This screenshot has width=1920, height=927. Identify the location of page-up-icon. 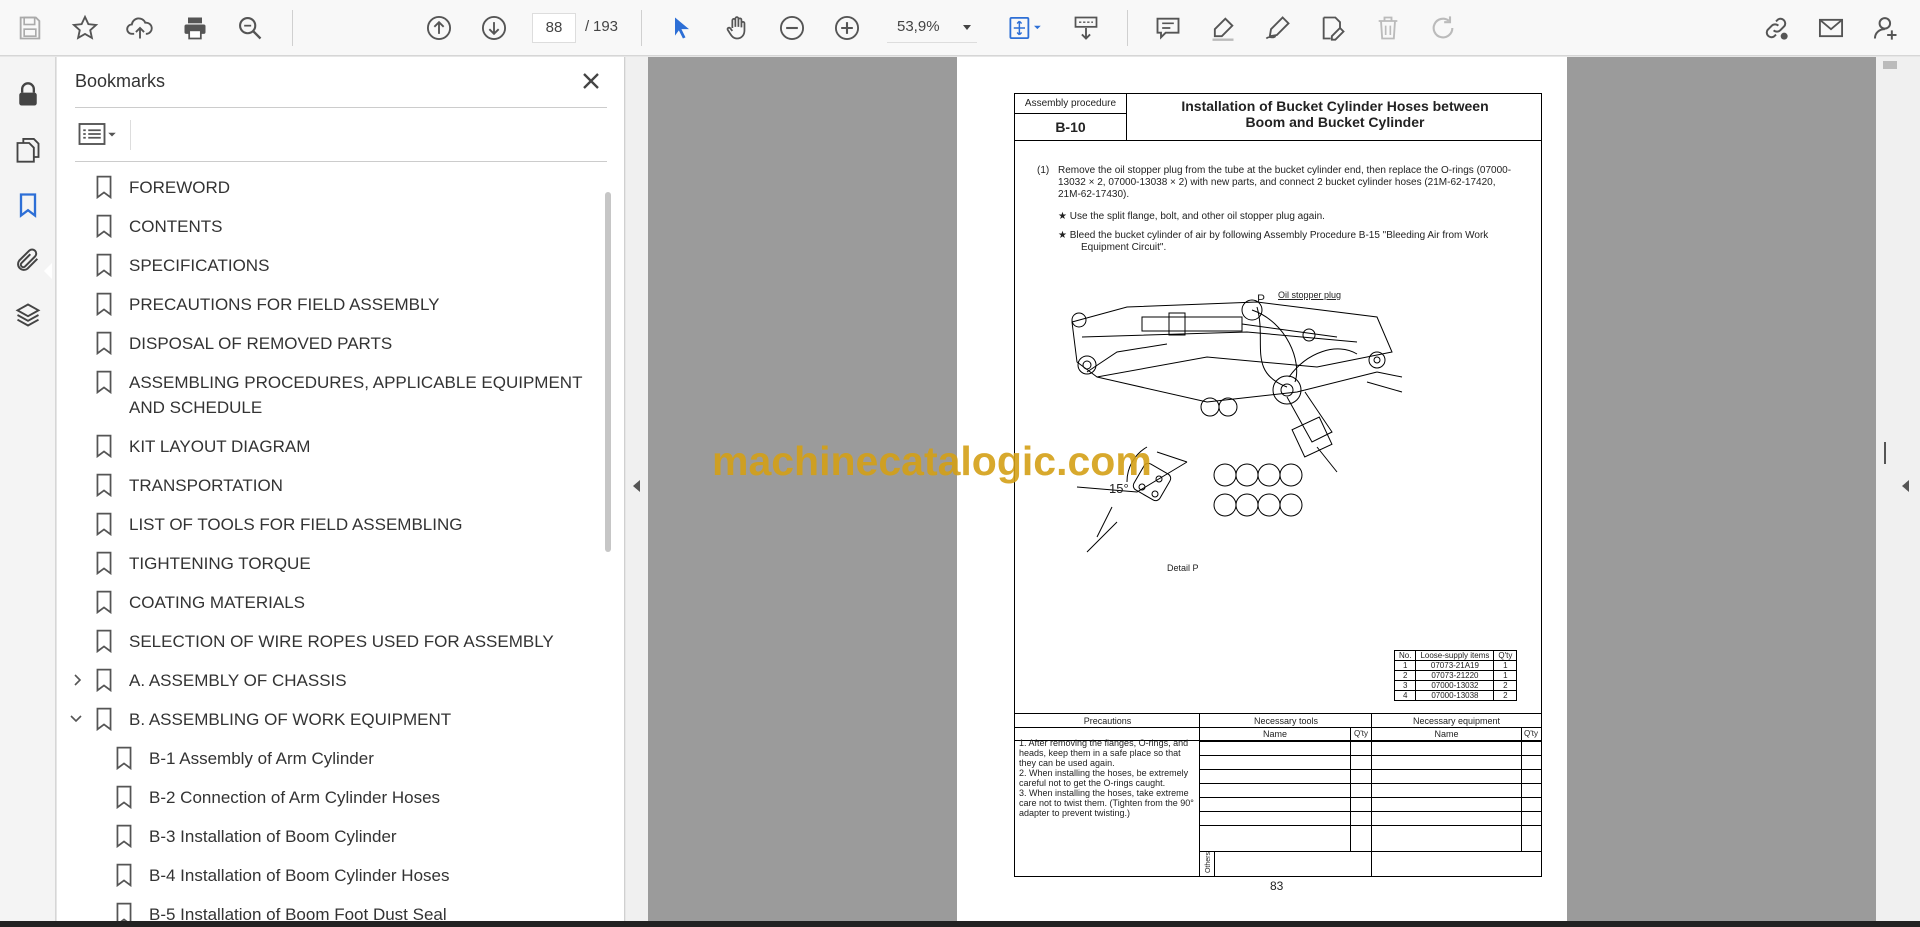
(439, 28).